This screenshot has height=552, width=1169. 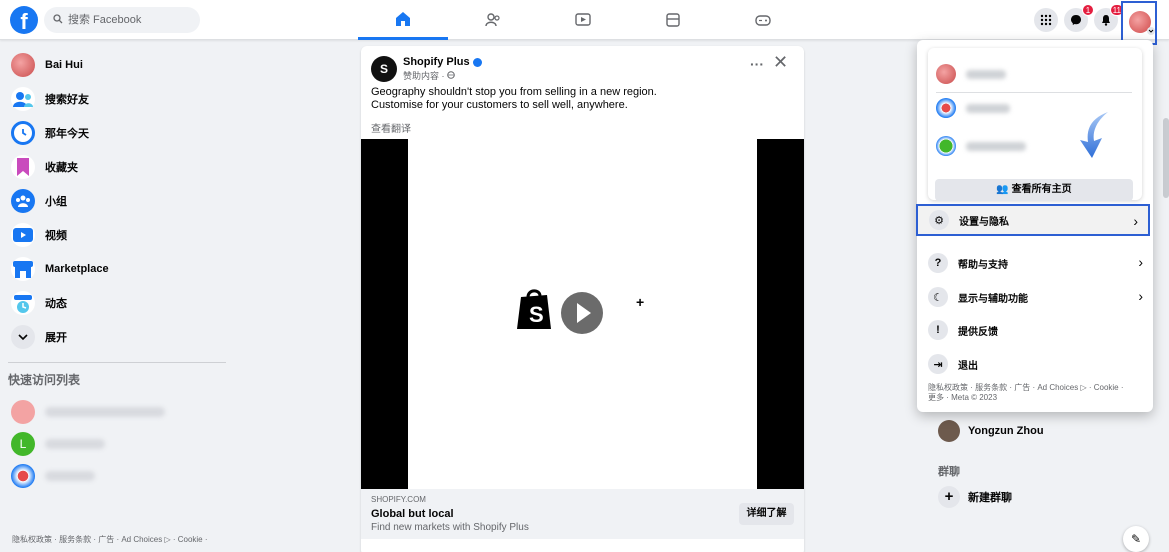 What do you see at coordinates (1046, 20) in the screenshot?
I see `menu-grid-button` at bounding box center [1046, 20].